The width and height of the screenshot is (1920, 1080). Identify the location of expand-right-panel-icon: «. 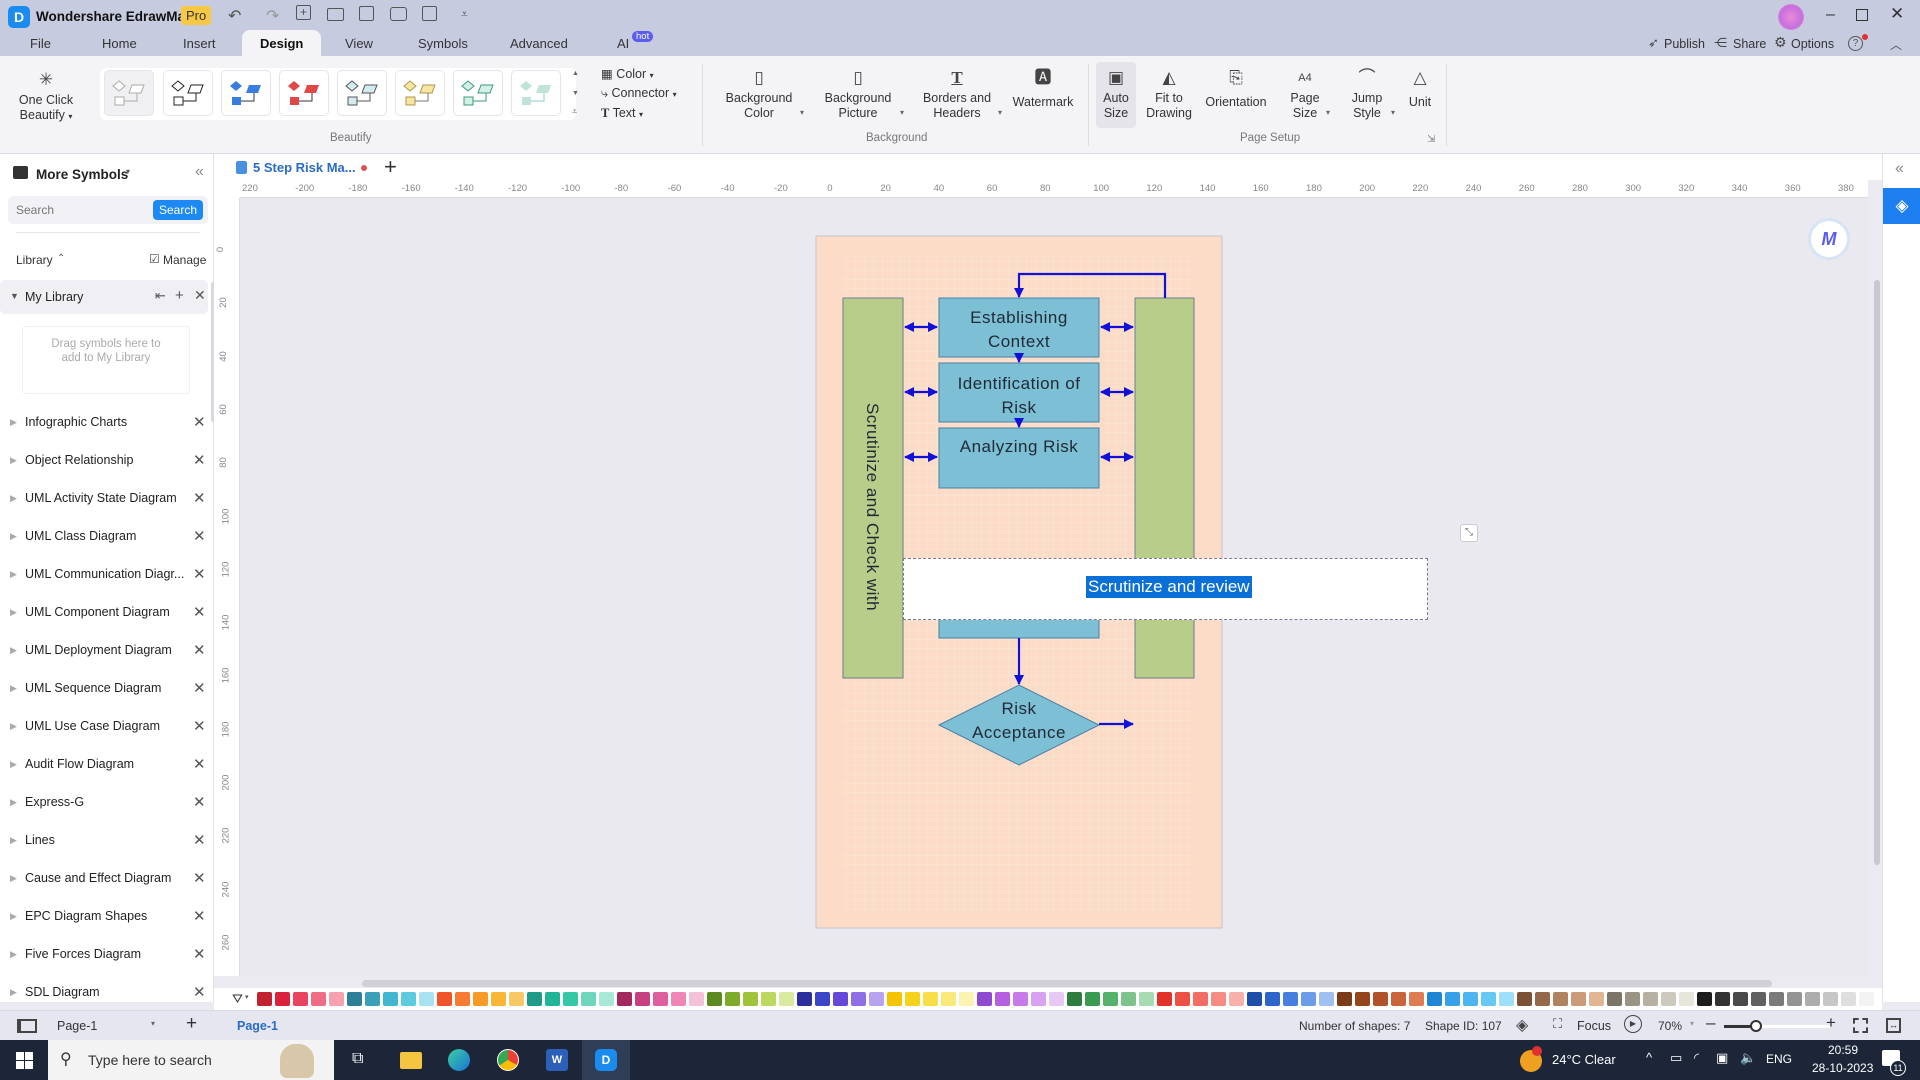
(1899, 169).